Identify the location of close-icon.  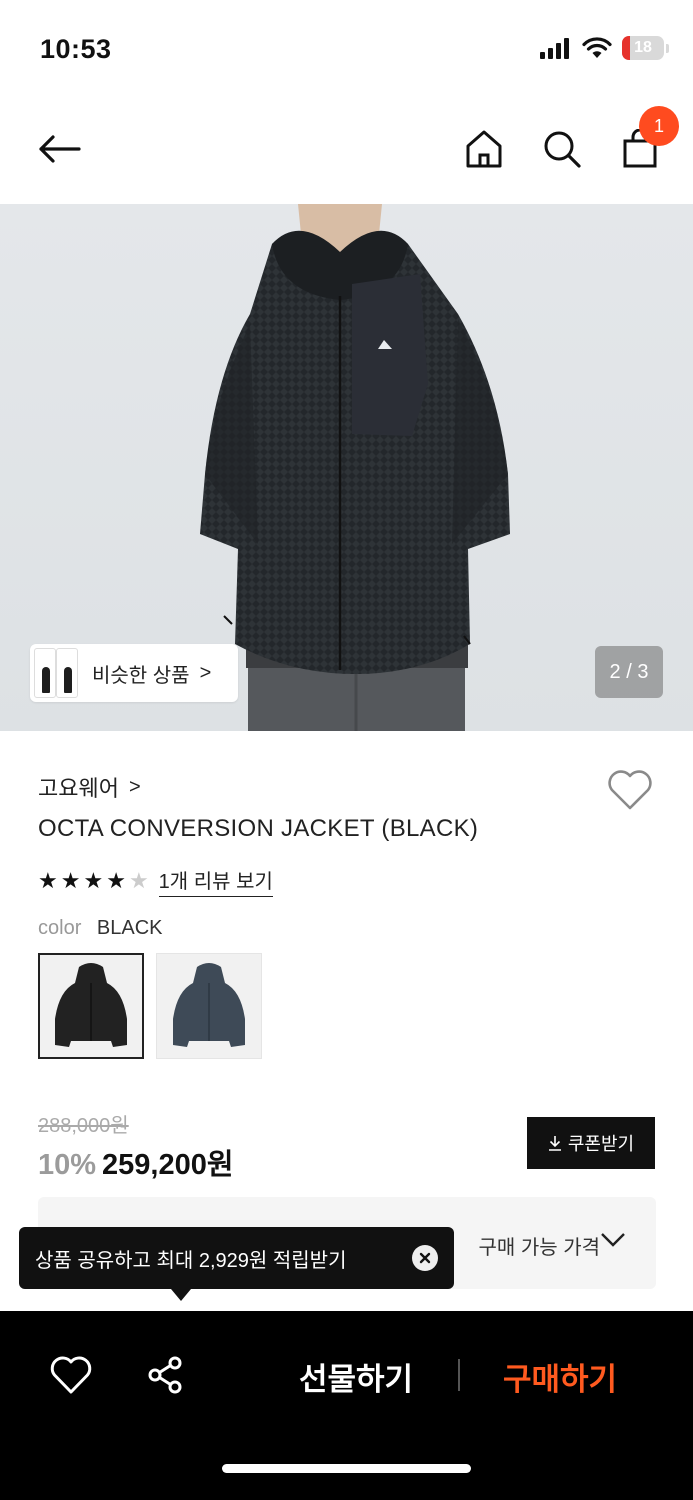
(425, 1258).